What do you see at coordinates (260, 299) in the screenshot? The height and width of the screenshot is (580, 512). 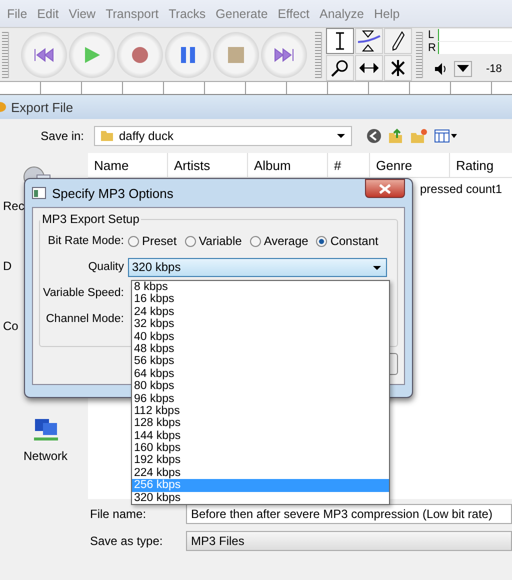 I see `dropdown-option: 16 kbps` at bounding box center [260, 299].